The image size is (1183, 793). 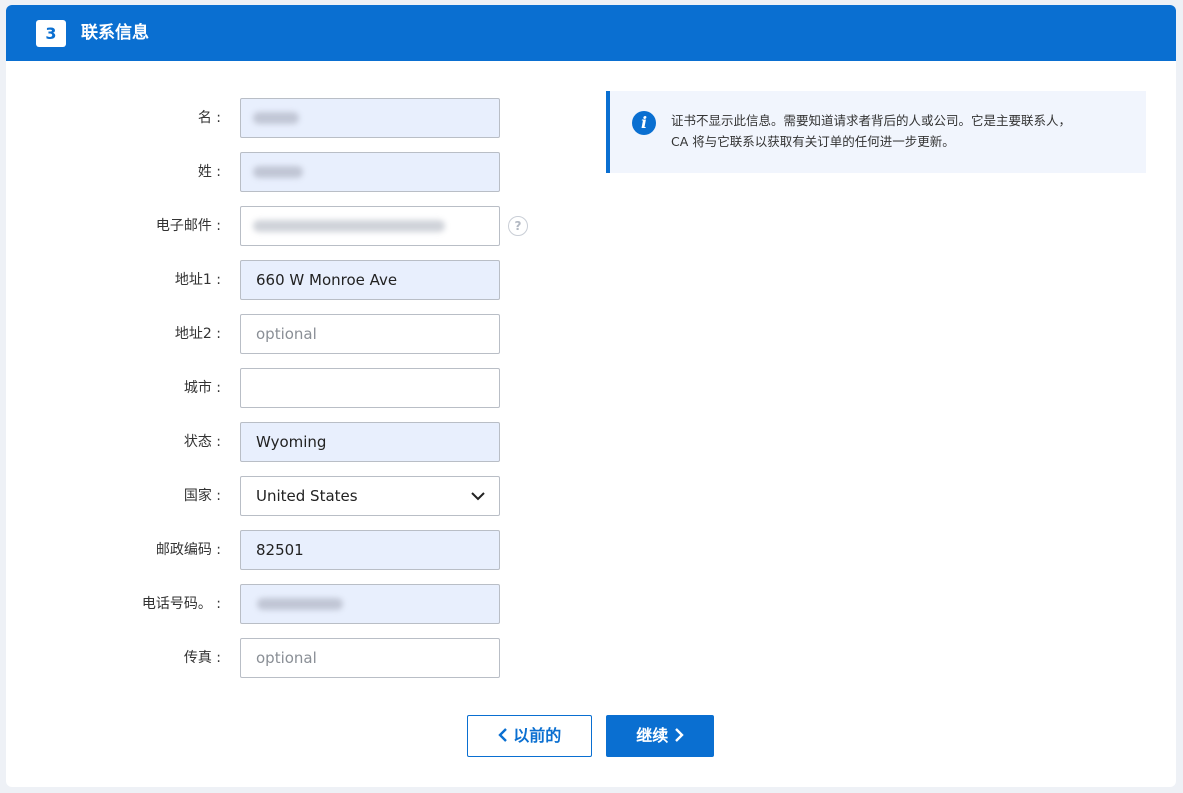 I want to click on postal-code-row: 邮政编码 : 82501, so click(x=286, y=550).